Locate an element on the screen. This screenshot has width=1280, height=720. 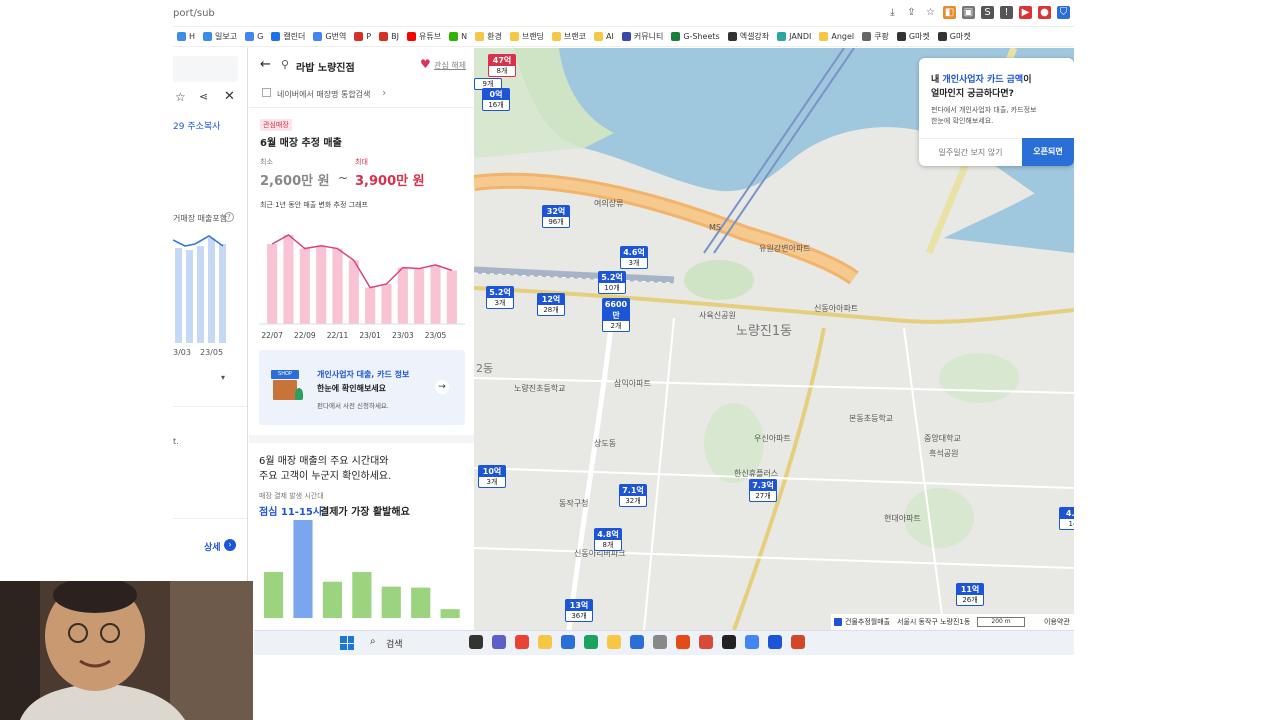
taskbar-search: 검색 is located at coordinates (394, 643).